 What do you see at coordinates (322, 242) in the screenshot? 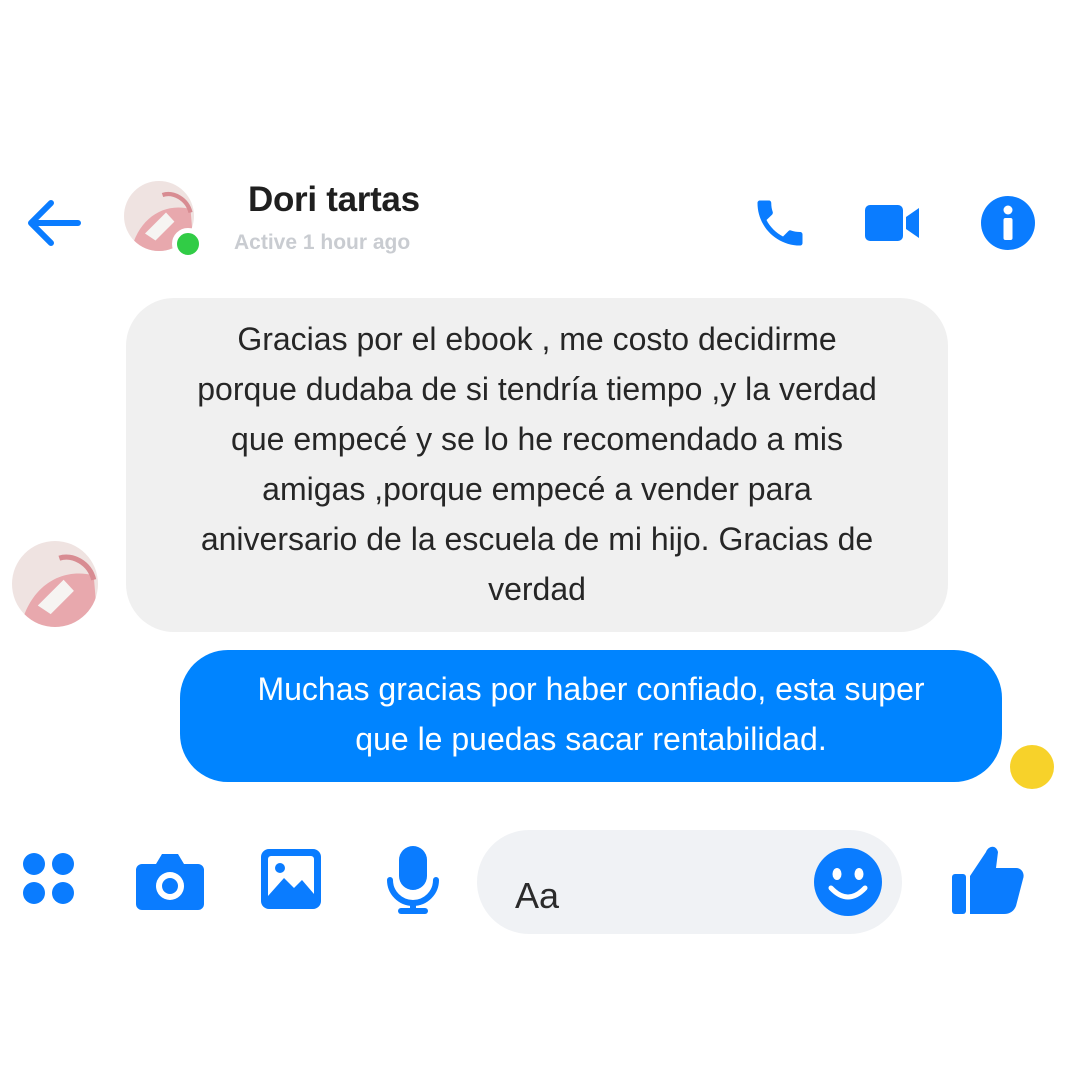
I see `contact-status: Active 1 hour ago` at bounding box center [322, 242].